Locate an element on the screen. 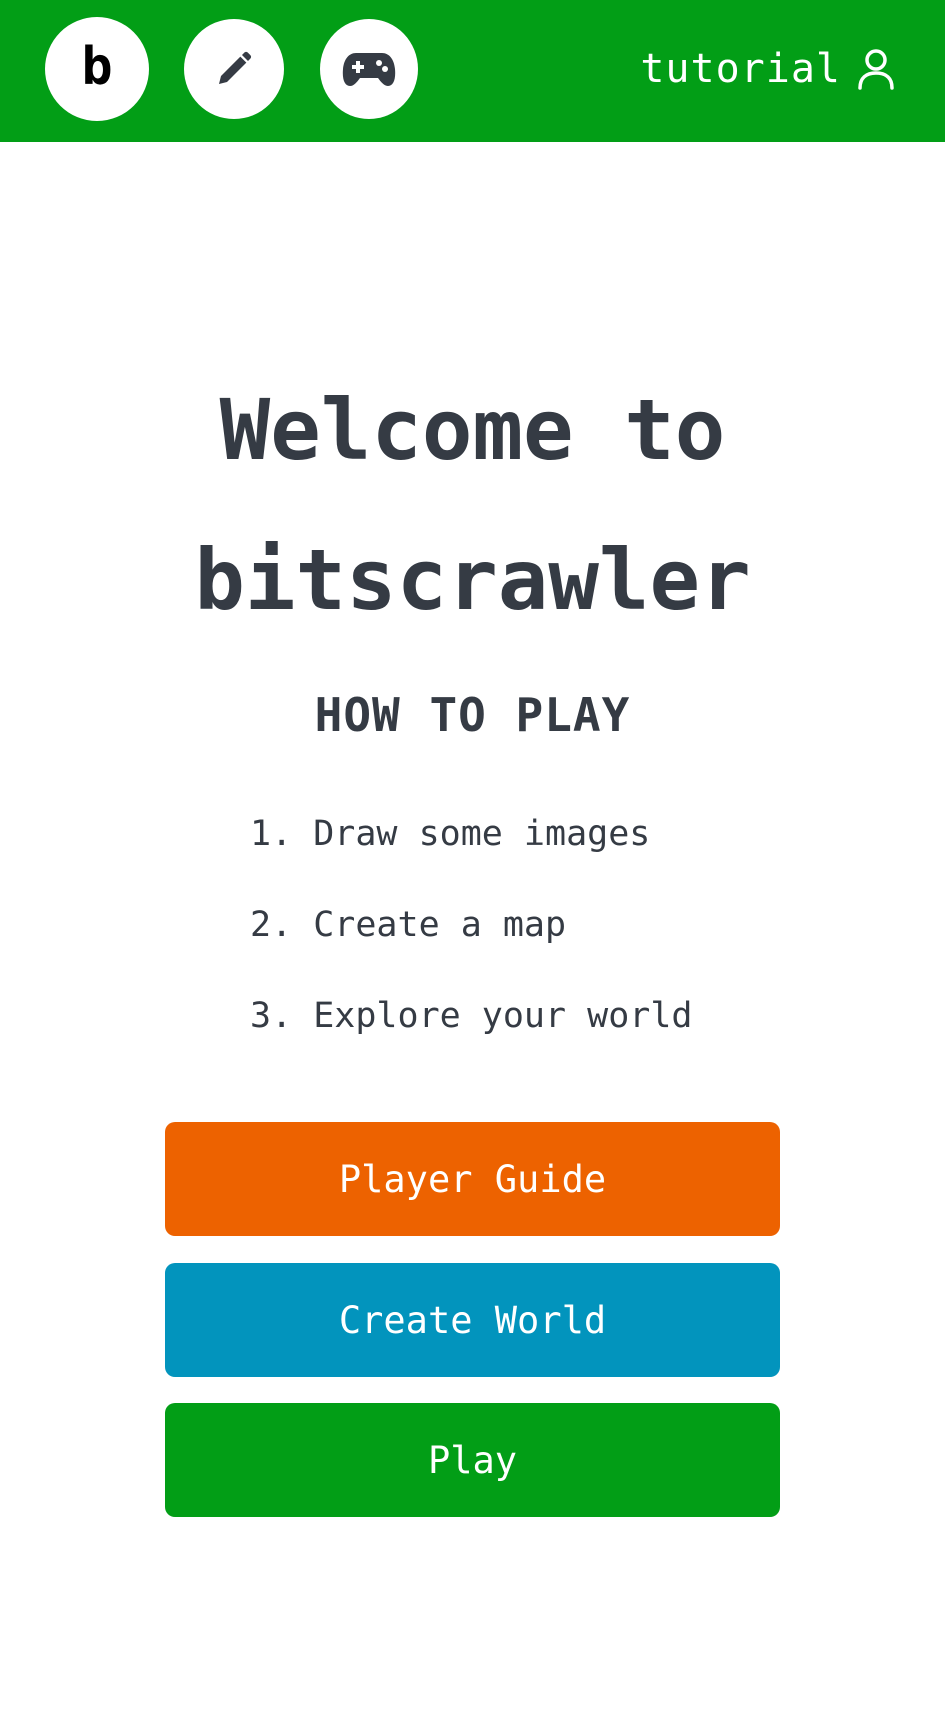 The height and width of the screenshot is (1712, 945). top-nav-bar: b tutorial is located at coordinates (472, 71).